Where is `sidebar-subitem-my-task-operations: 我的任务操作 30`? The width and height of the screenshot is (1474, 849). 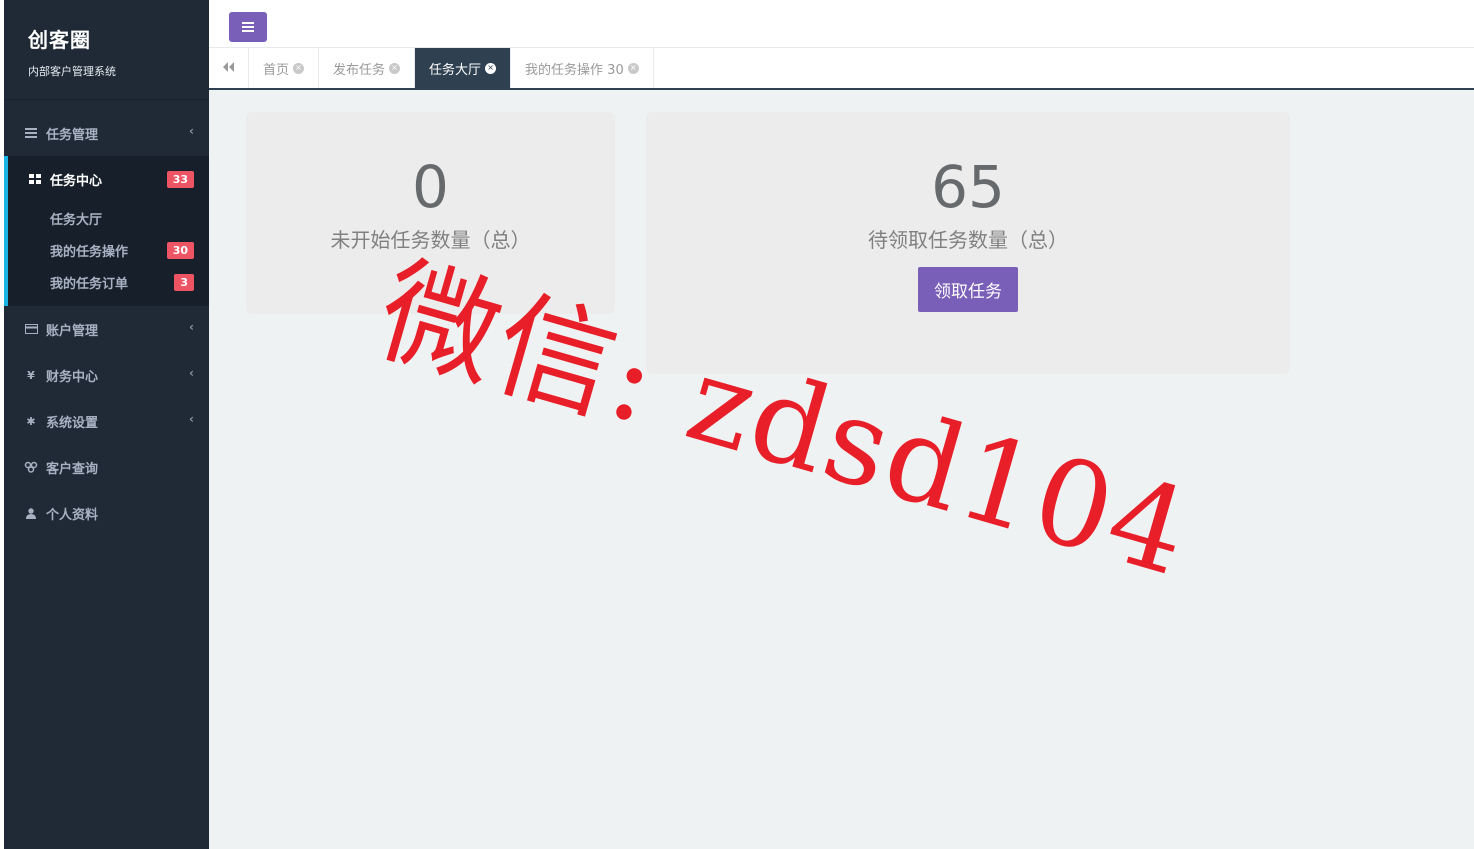 sidebar-subitem-my-task-operations: 我的任务操作 30 is located at coordinates (108, 250).